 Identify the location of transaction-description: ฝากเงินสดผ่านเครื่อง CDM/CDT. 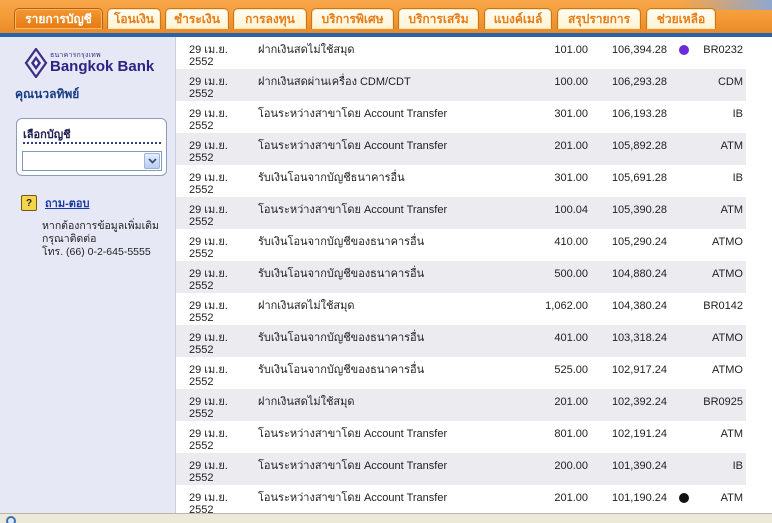
(334, 82).